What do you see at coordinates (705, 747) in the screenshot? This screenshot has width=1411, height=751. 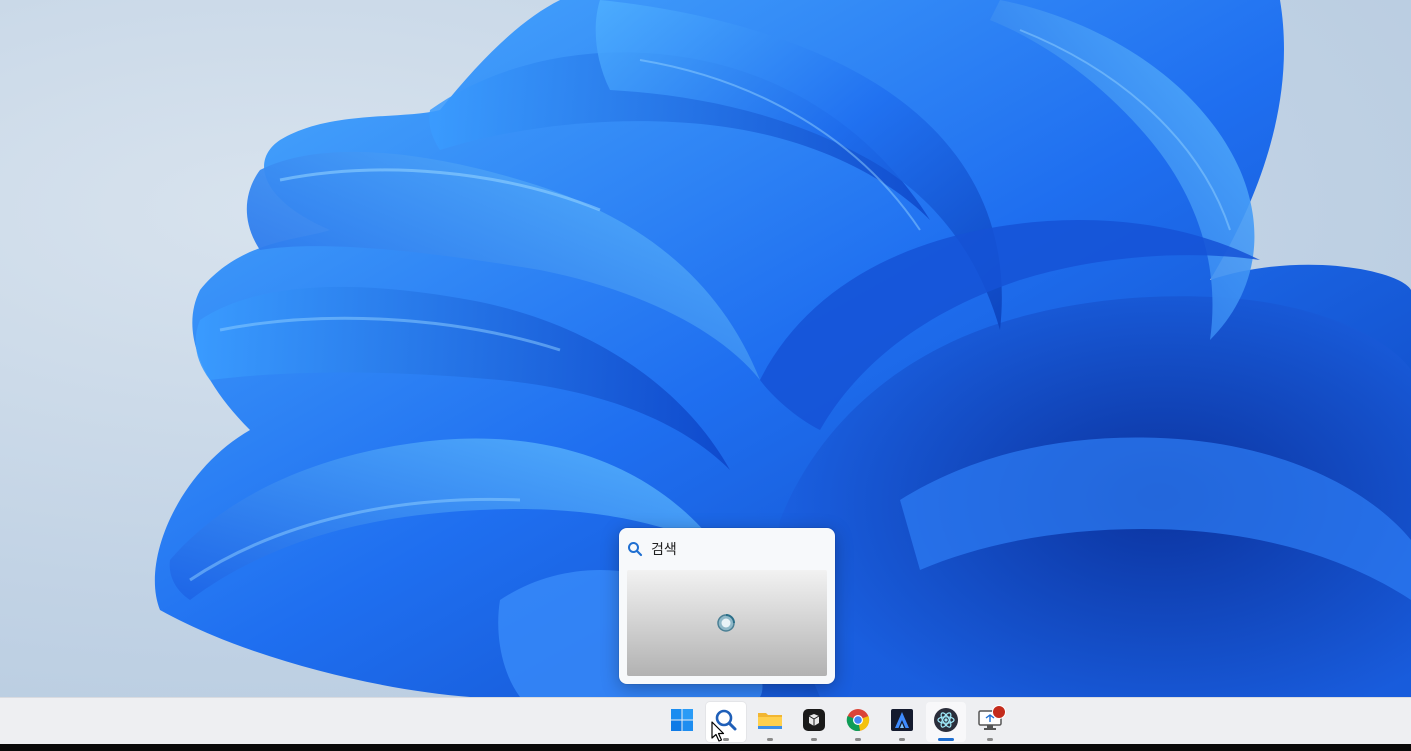 I see `screen-bottom-edge` at bounding box center [705, 747].